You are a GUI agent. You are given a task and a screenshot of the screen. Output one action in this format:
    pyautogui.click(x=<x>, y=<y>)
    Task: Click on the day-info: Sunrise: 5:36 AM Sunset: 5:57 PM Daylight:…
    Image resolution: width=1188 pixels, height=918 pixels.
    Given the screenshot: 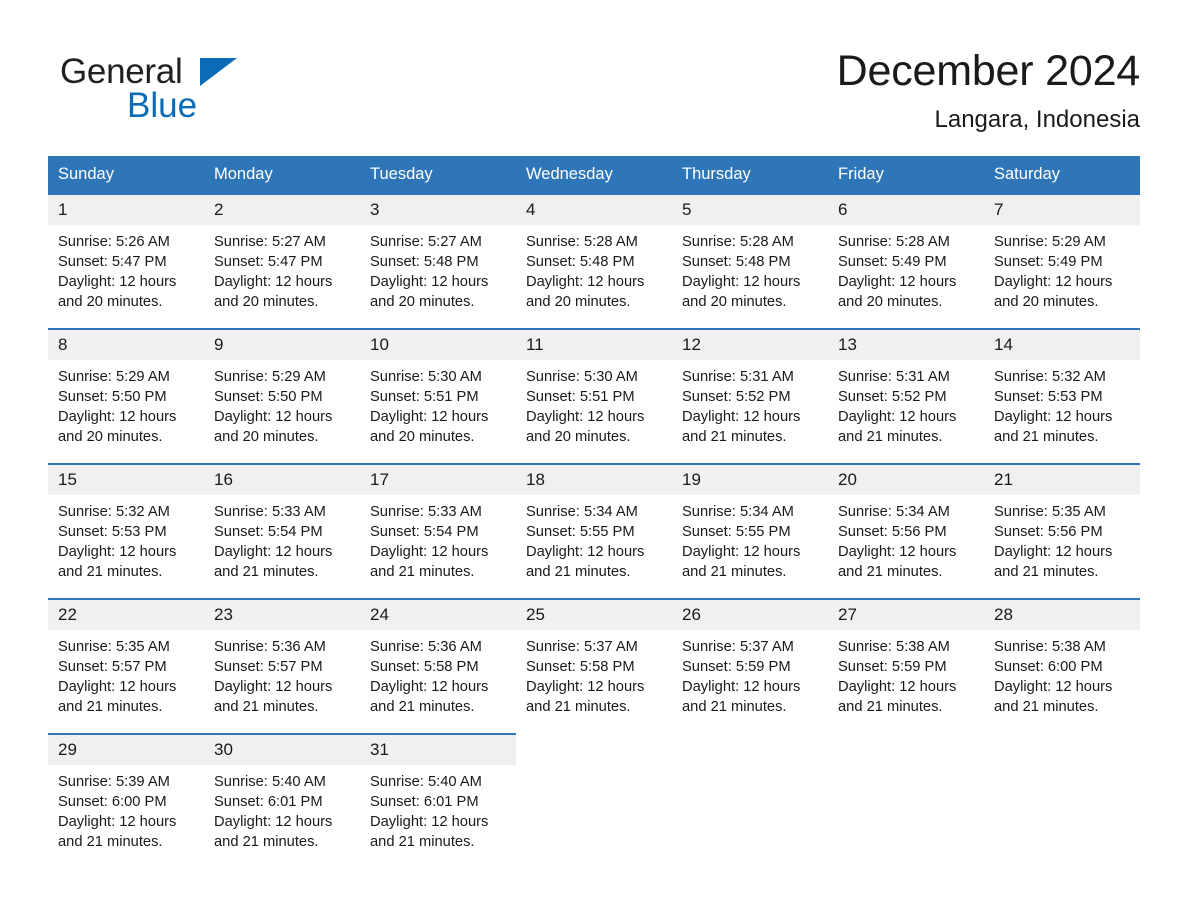 What is the action you would take?
    pyautogui.click(x=282, y=673)
    